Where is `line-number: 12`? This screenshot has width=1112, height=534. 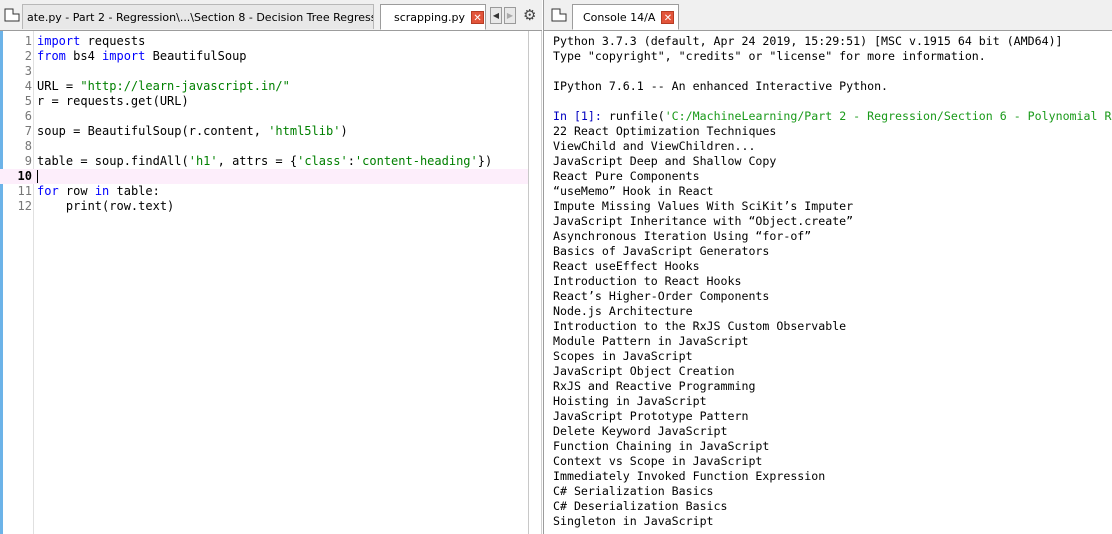 line-number: 12 is located at coordinates (24, 206).